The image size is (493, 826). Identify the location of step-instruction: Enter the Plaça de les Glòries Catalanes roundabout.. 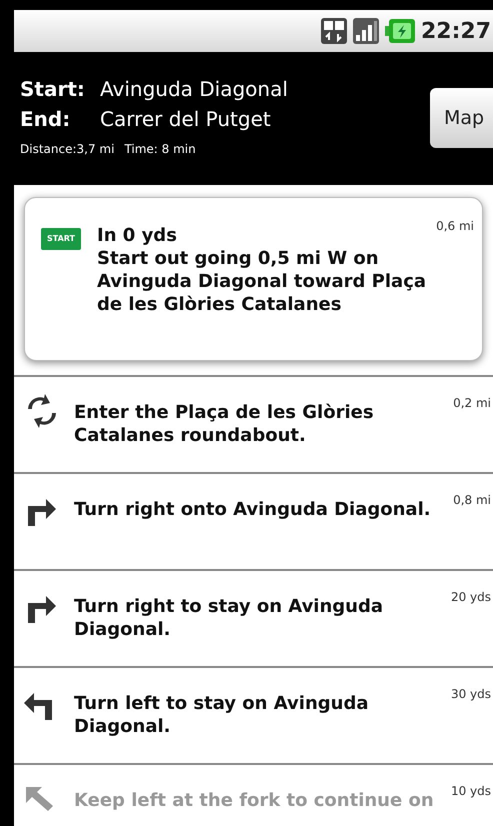
(224, 424).